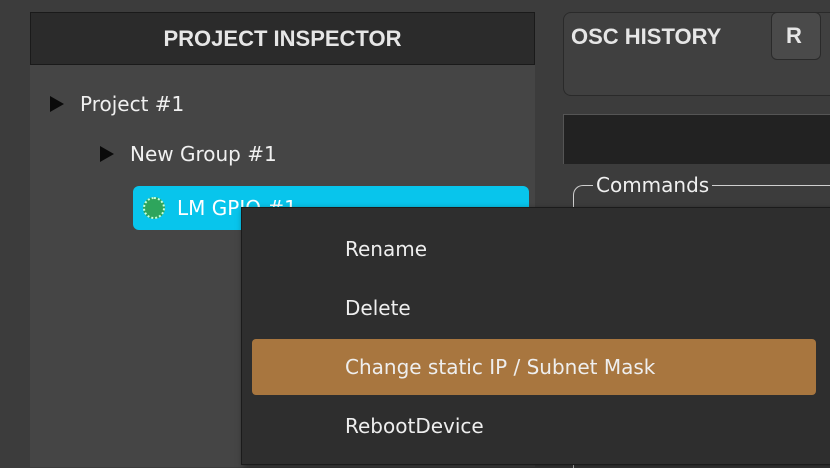  Describe the element at coordinates (132, 104) in the screenshot. I see `tree-item-label: Project #1` at that location.